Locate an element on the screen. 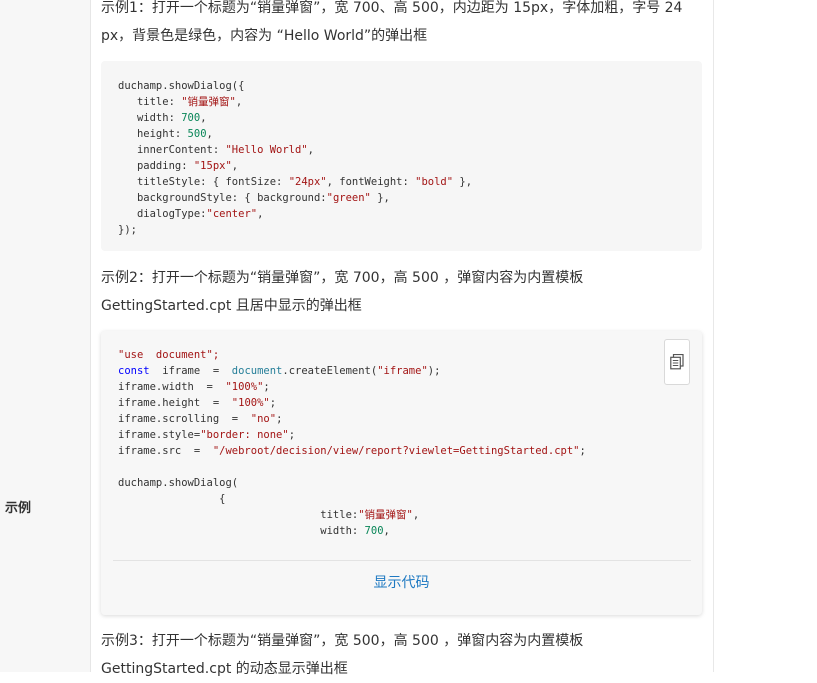 The image size is (817, 683). code-line: innerContent: "Hello World", is located at coordinates (216, 150).